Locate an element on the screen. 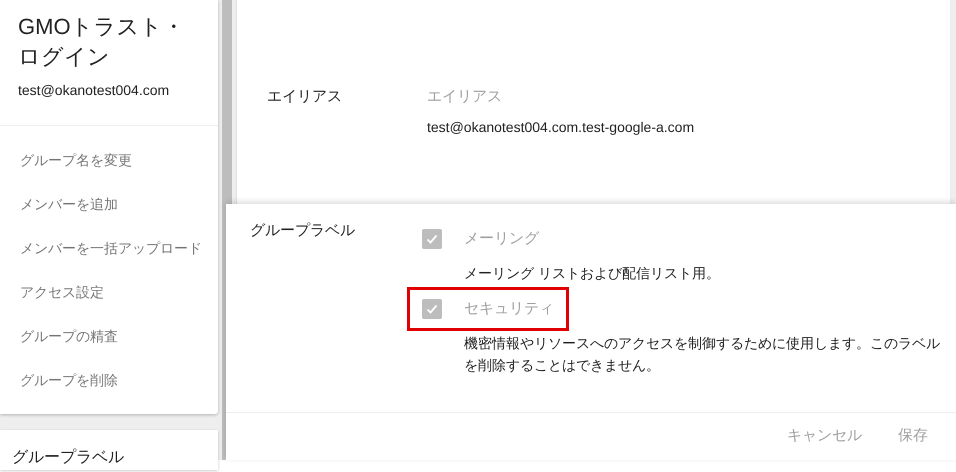 The width and height of the screenshot is (956, 472). section-title: グループラベル is located at coordinates (68, 458).